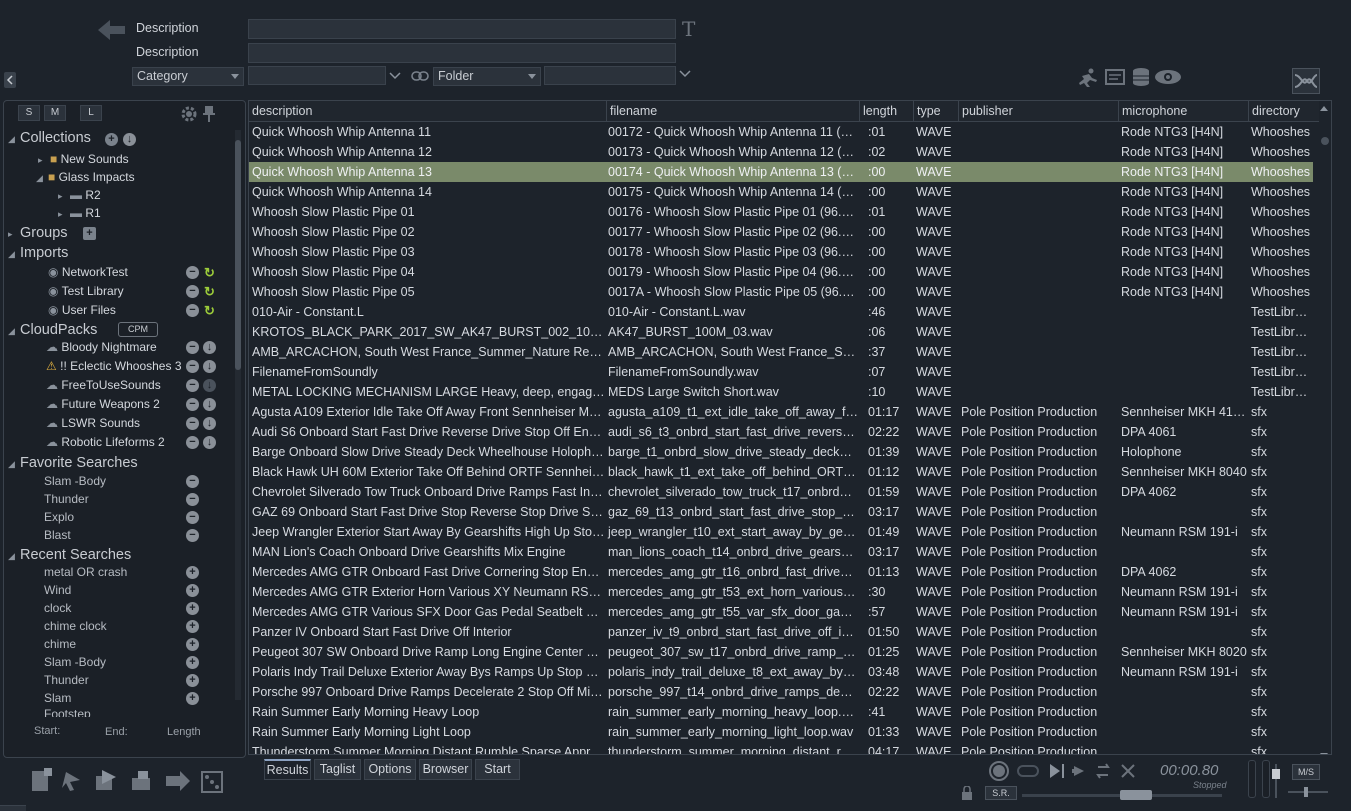 This screenshot has width=1351, height=811. I want to click on column-header-filename: filename, so click(733, 111).